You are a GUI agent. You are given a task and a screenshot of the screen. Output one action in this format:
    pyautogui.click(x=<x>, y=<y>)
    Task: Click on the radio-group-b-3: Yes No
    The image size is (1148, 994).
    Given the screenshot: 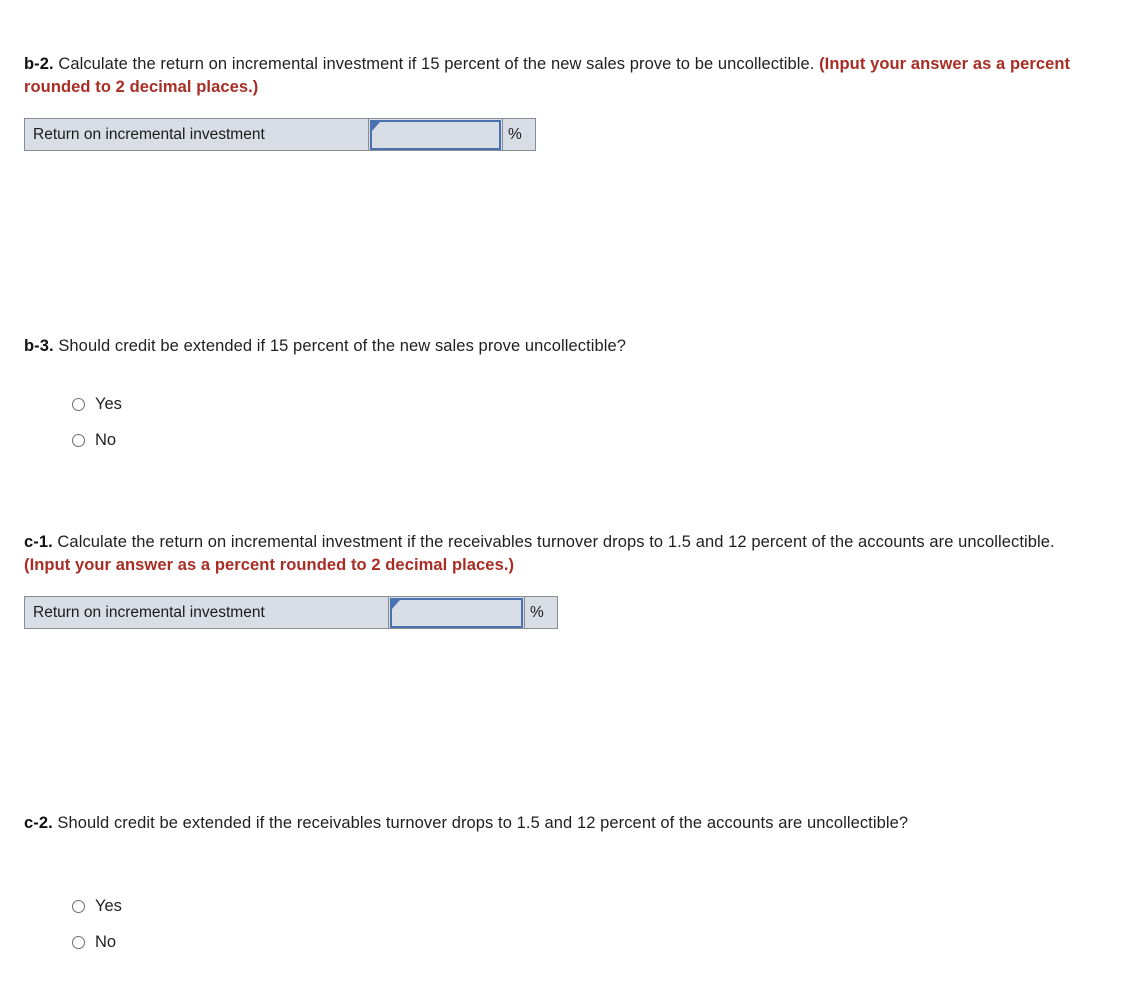 What is the action you would take?
    pyautogui.click(x=97, y=422)
    